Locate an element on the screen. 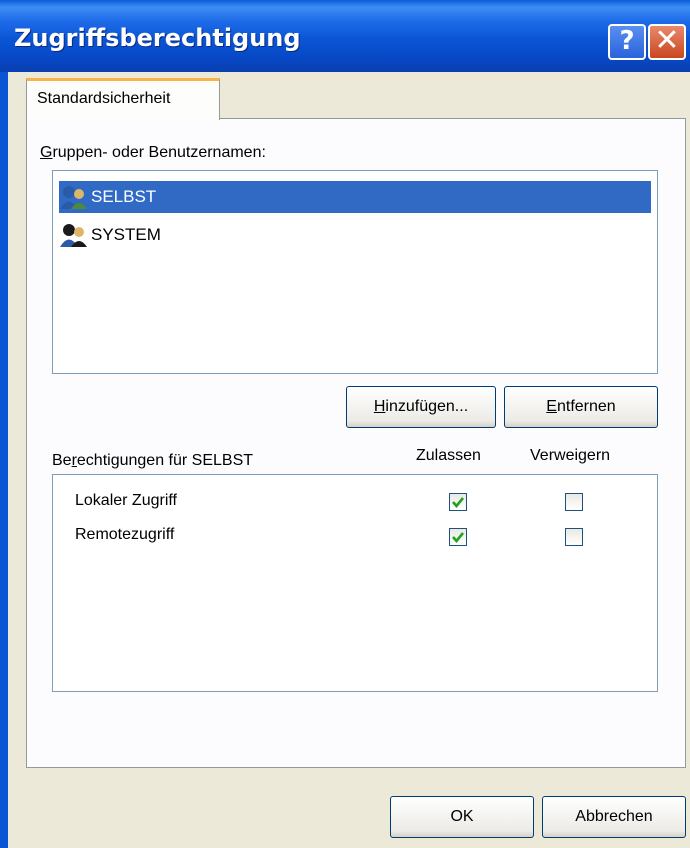 Image resolution: width=690 pixels, height=848 pixels. list-item-system: SYSTEM is located at coordinates (110, 235).